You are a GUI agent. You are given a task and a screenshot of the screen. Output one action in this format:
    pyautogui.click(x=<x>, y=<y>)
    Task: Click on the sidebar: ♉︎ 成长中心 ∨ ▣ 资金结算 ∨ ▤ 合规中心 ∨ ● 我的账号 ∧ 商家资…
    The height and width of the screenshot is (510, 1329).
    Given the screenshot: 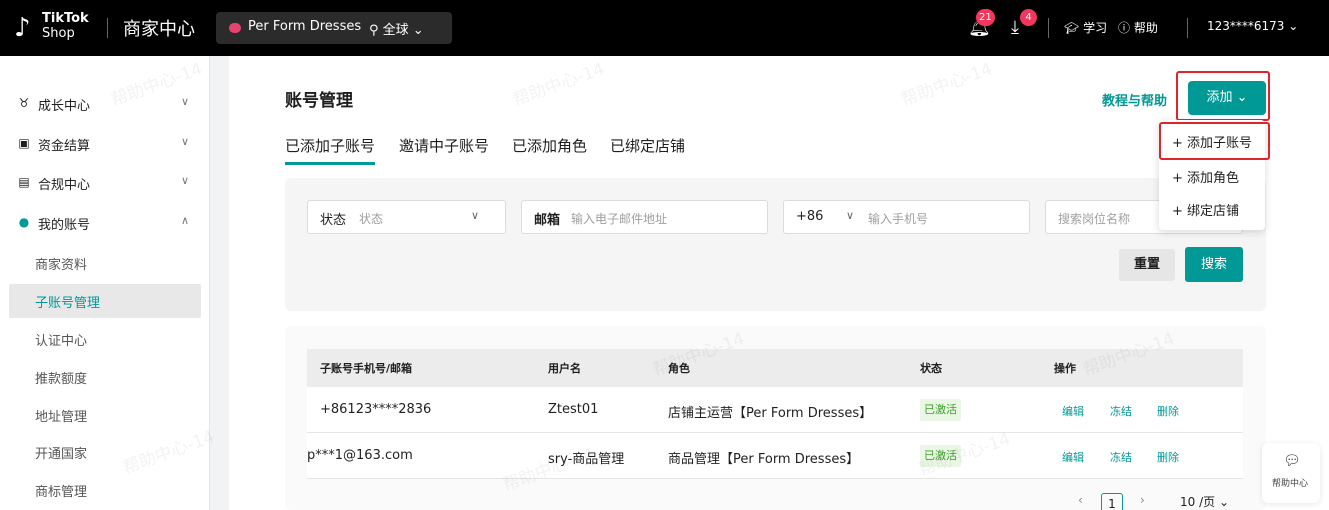 What is the action you would take?
    pyautogui.click(x=105, y=283)
    